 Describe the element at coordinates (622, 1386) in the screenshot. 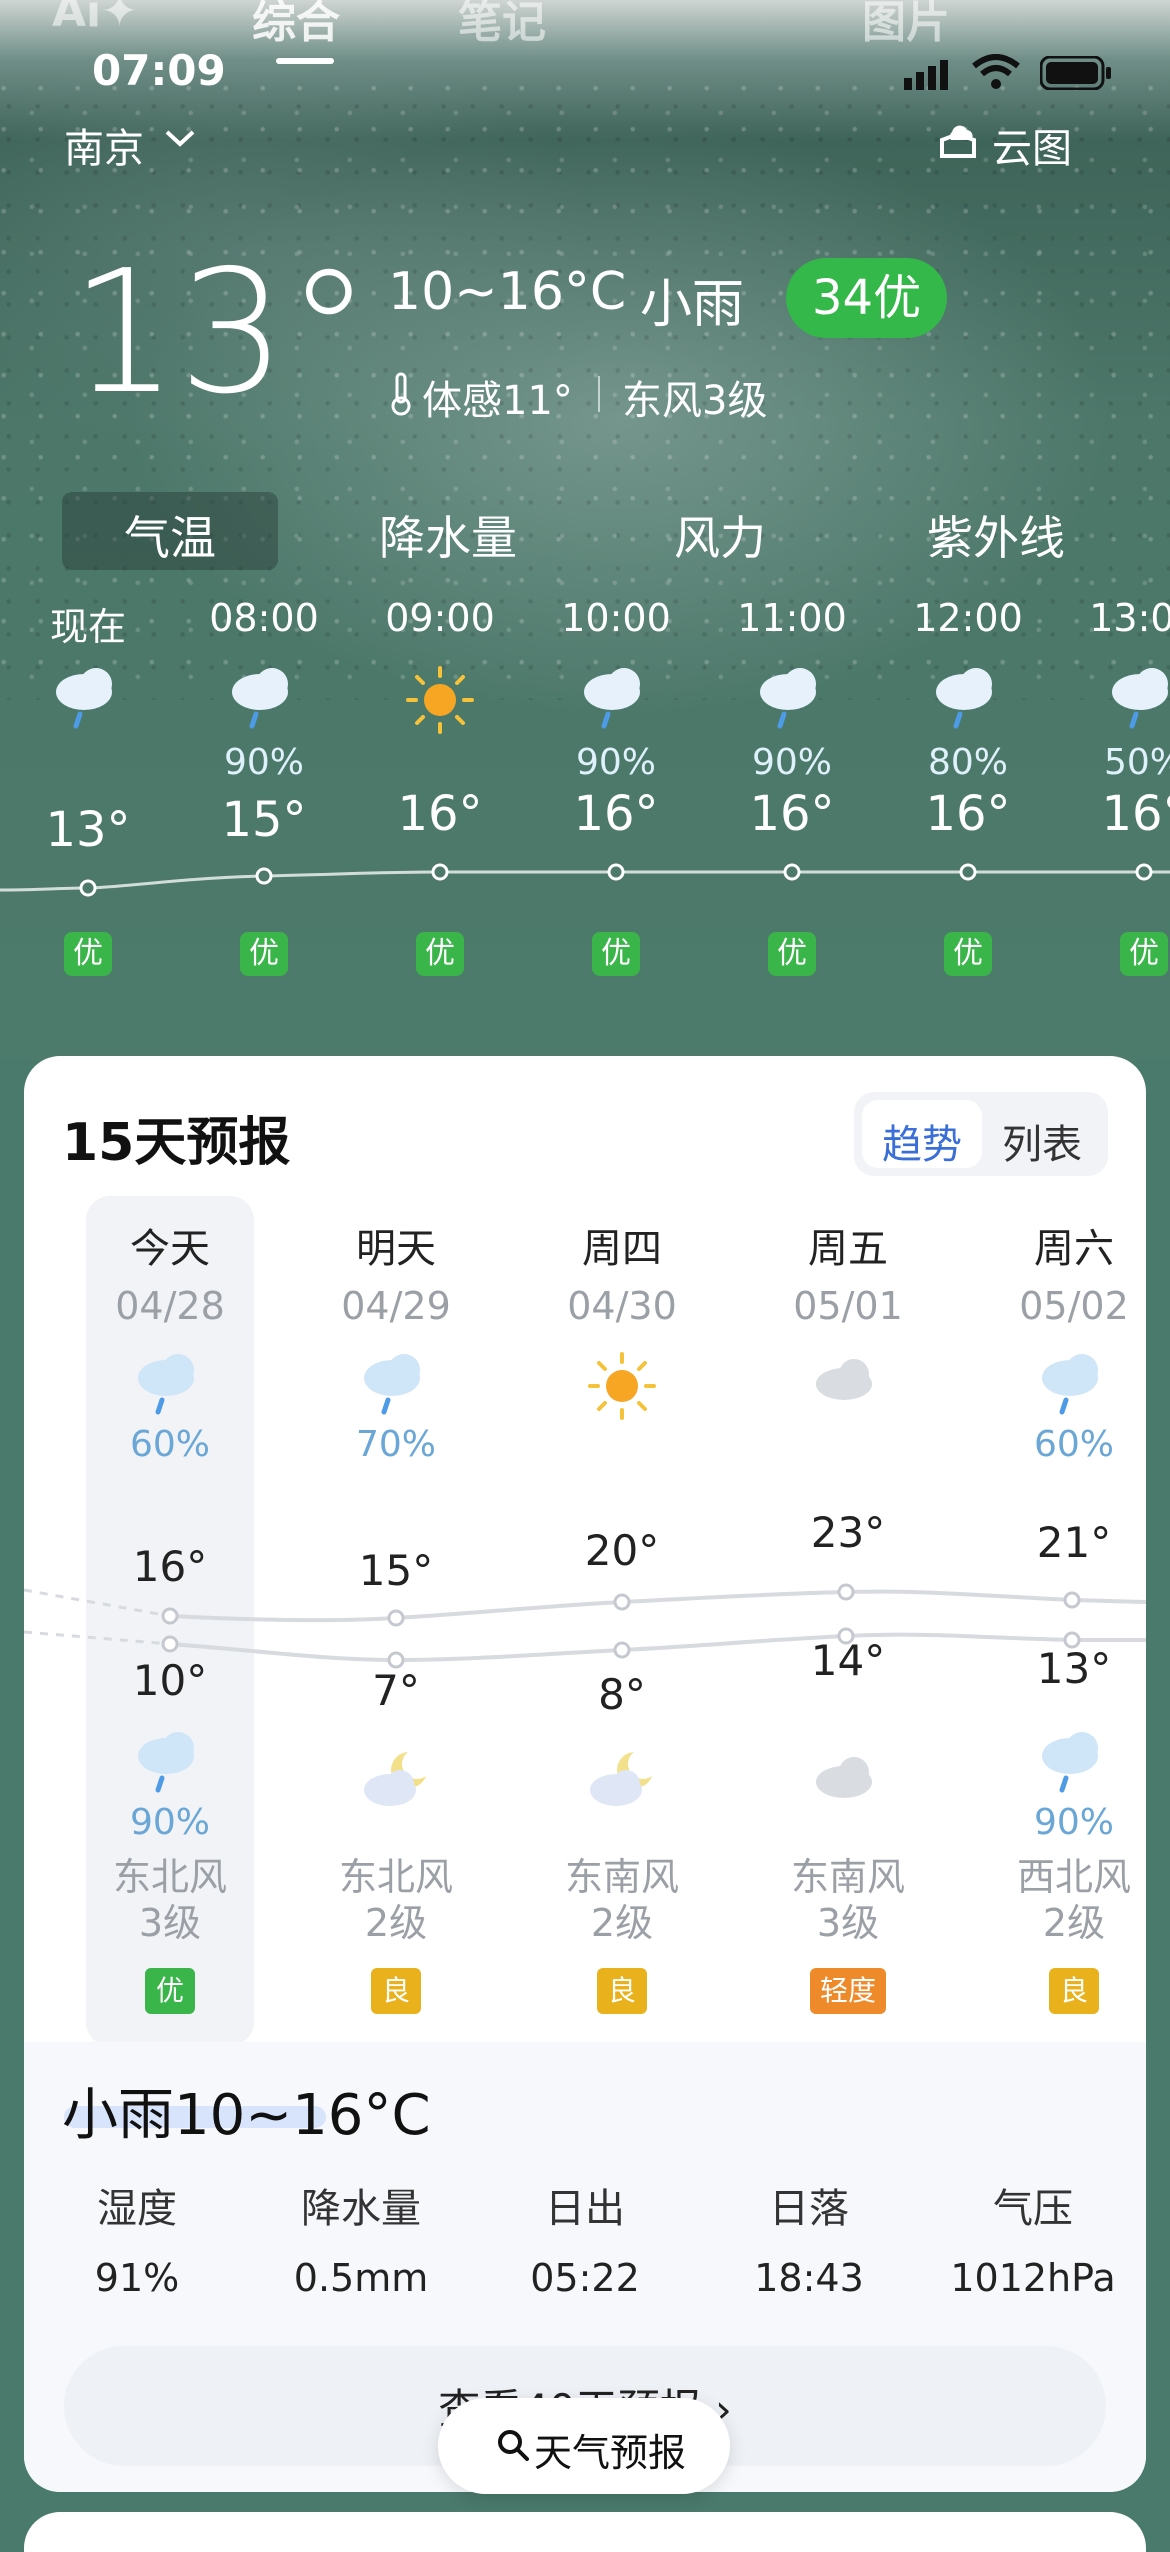

I see `sun-icon` at that location.